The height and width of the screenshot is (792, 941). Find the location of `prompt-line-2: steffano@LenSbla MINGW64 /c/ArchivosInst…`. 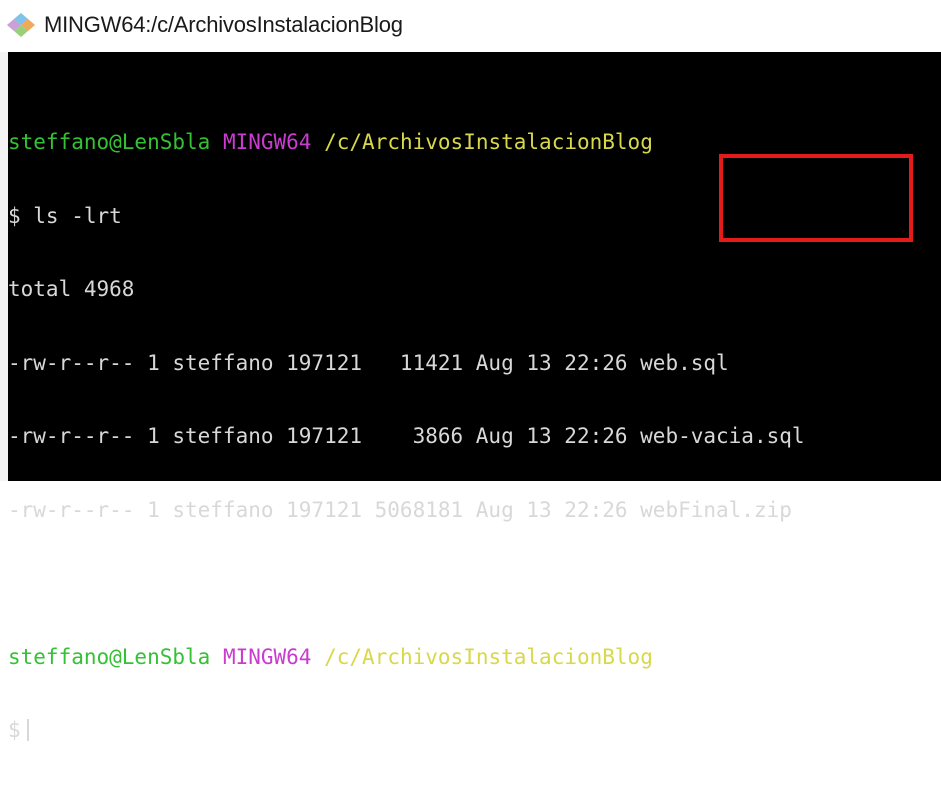

prompt-line-2: steffano@LenSbla MINGW64 /c/ArchivosInst… is located at coordinates (406, 657).